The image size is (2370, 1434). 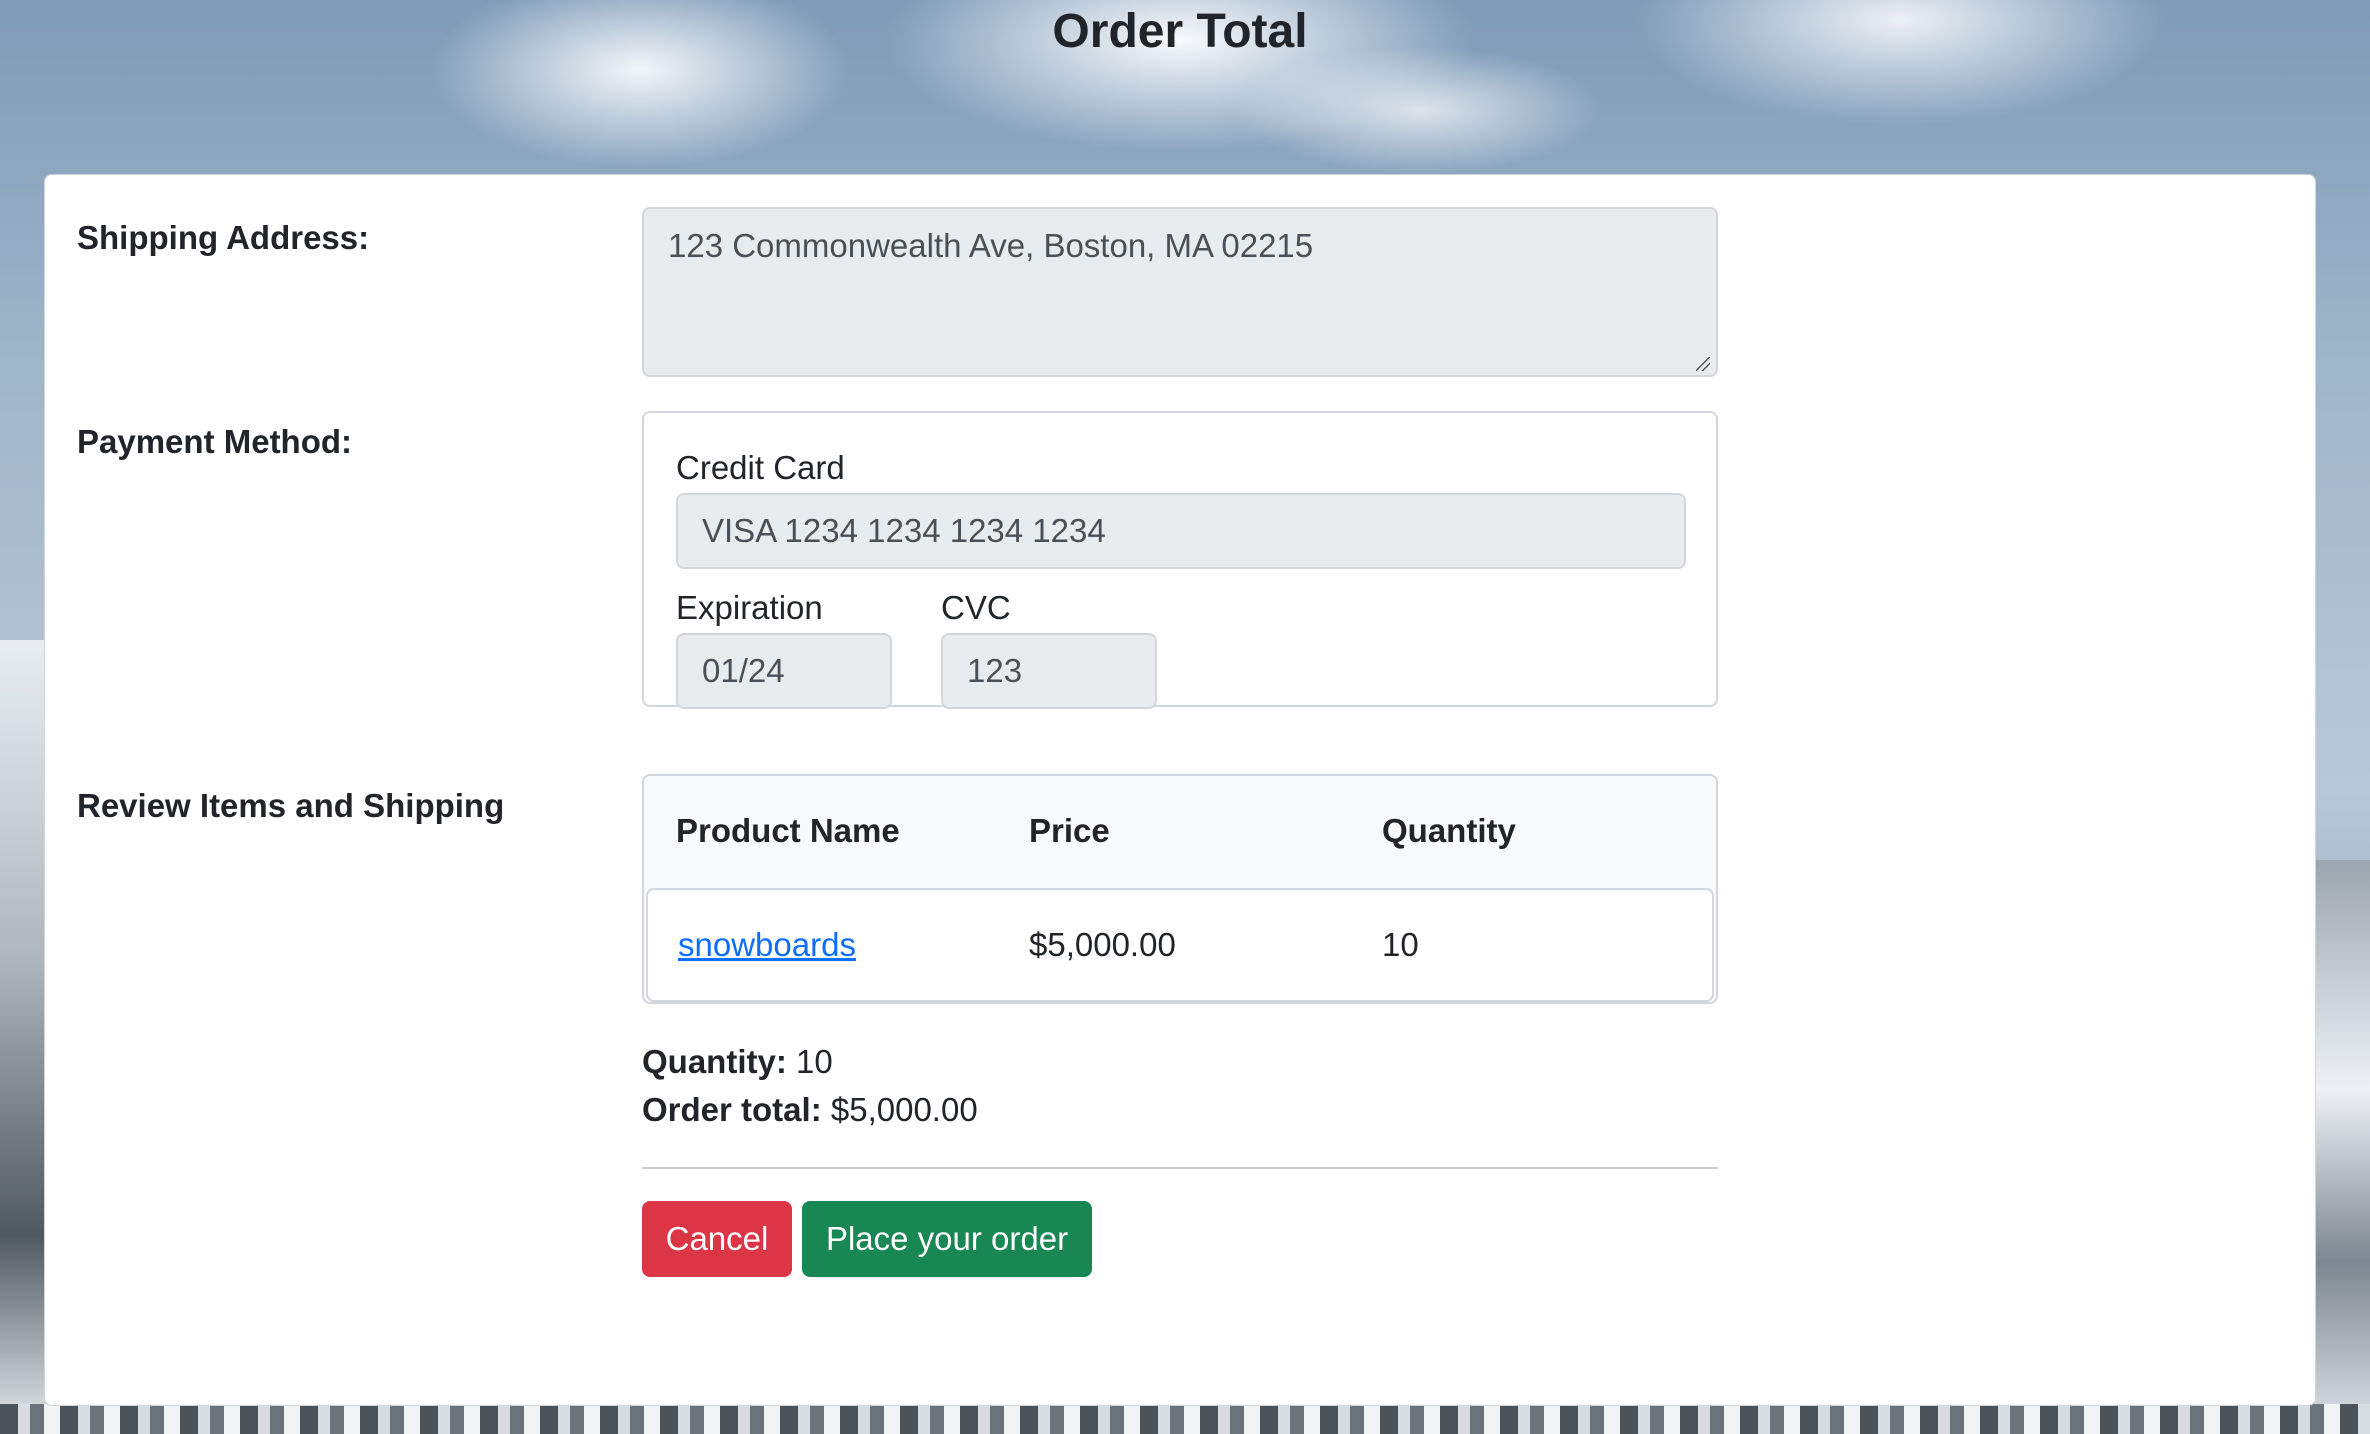 I want to click on summary-quantity: Quantity: 10, so click(x=737, y=1062).